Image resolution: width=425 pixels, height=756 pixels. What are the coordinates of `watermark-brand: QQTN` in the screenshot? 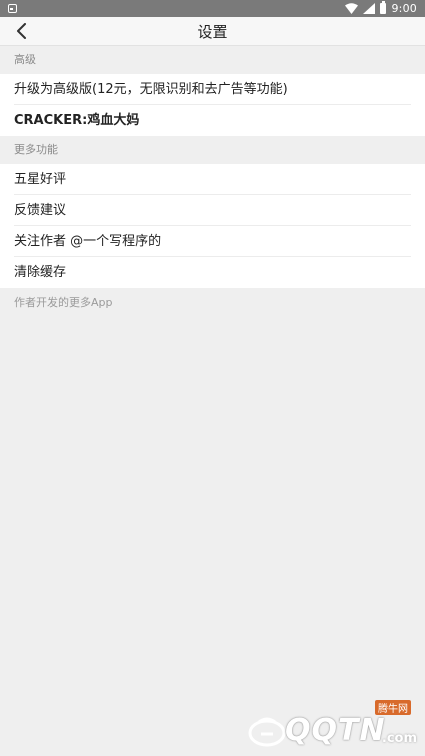 It's located at (335, 730).